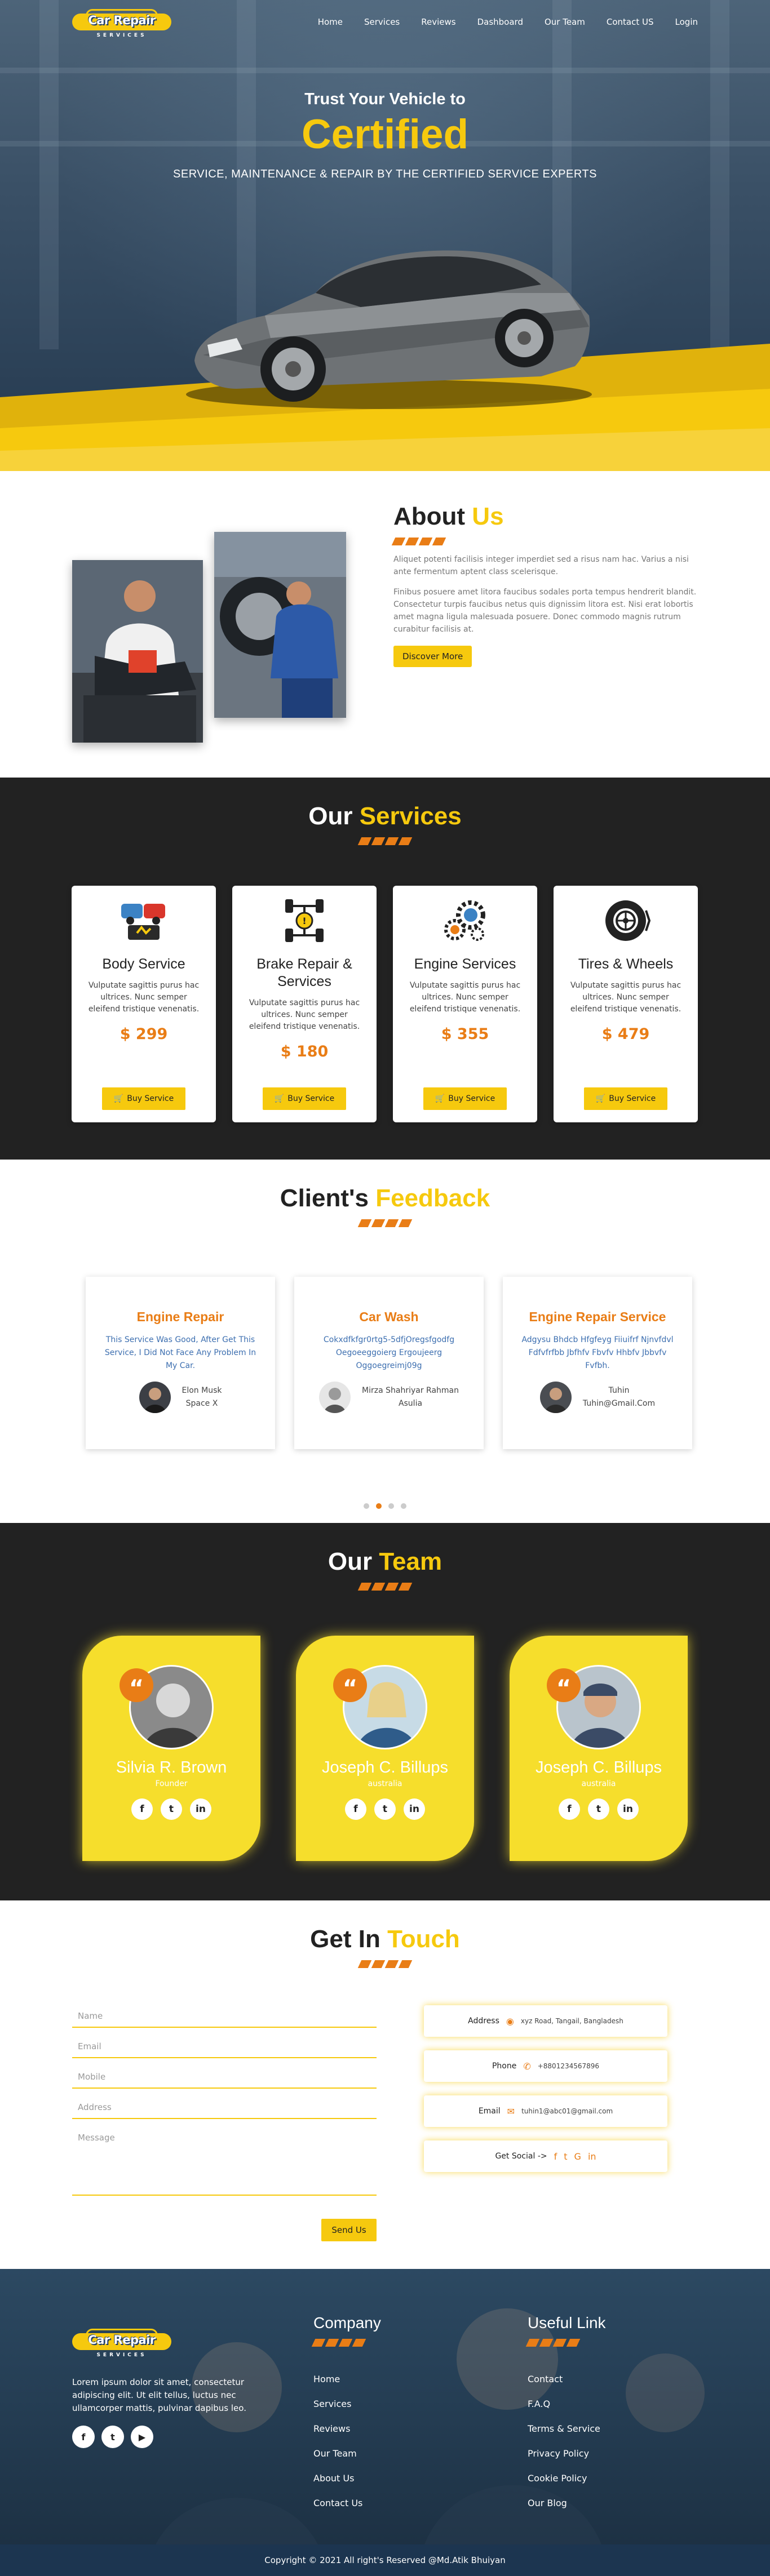 The height and width of the screenshot is (2576, 770). Describe the element at coordinates (225, 2049) in the screenshot. I see `email-field: Email` at that location.